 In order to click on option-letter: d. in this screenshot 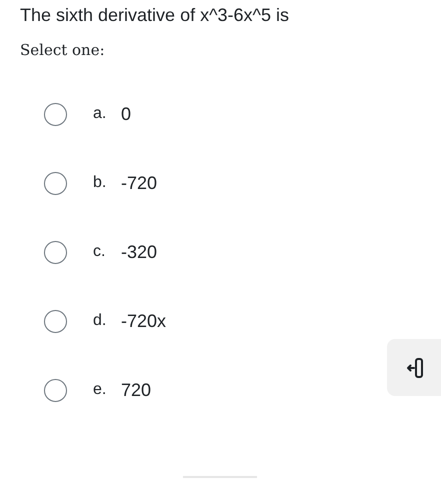, I will do `click(100, 321)`.